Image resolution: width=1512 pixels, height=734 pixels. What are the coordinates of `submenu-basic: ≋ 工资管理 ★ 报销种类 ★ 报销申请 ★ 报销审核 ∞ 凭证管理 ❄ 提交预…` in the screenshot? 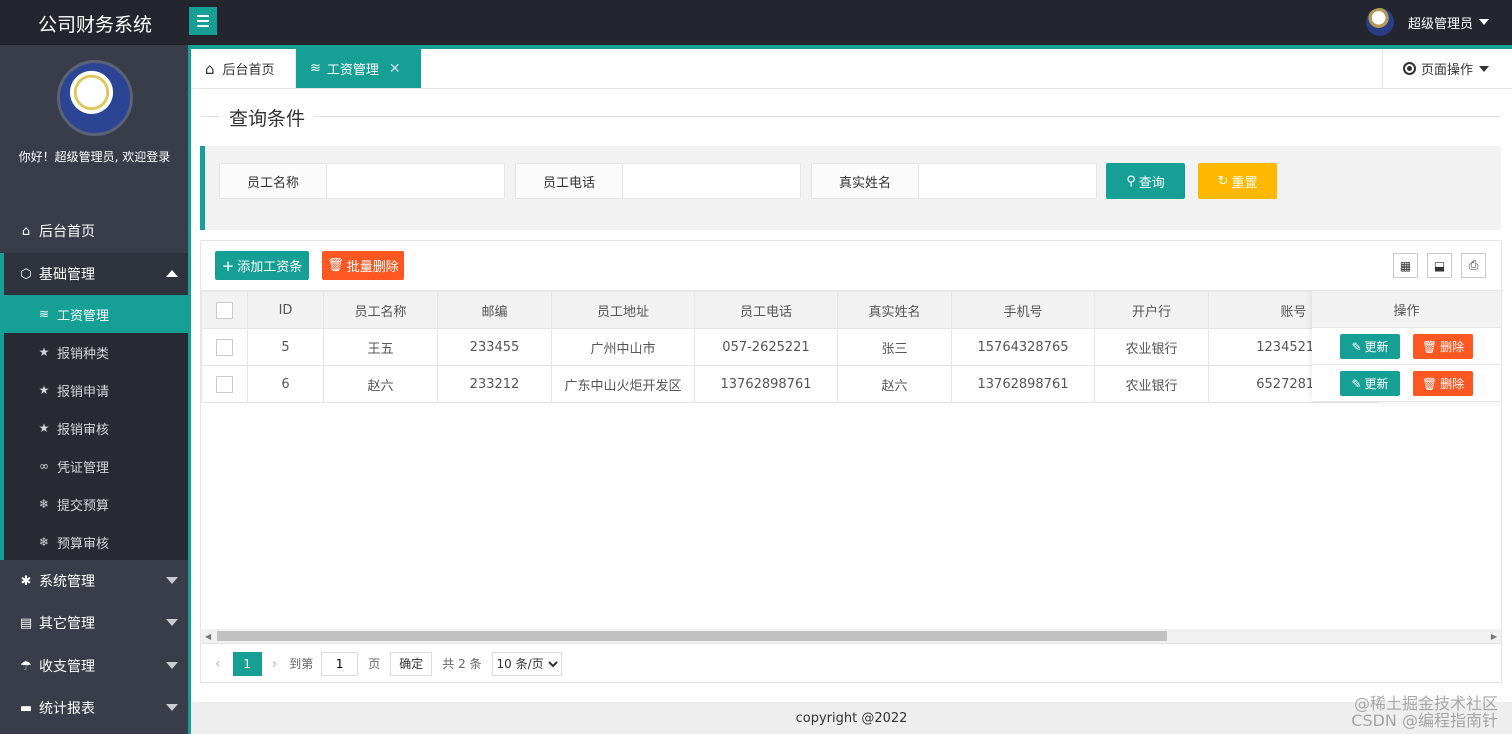 It's located at (94, 427).